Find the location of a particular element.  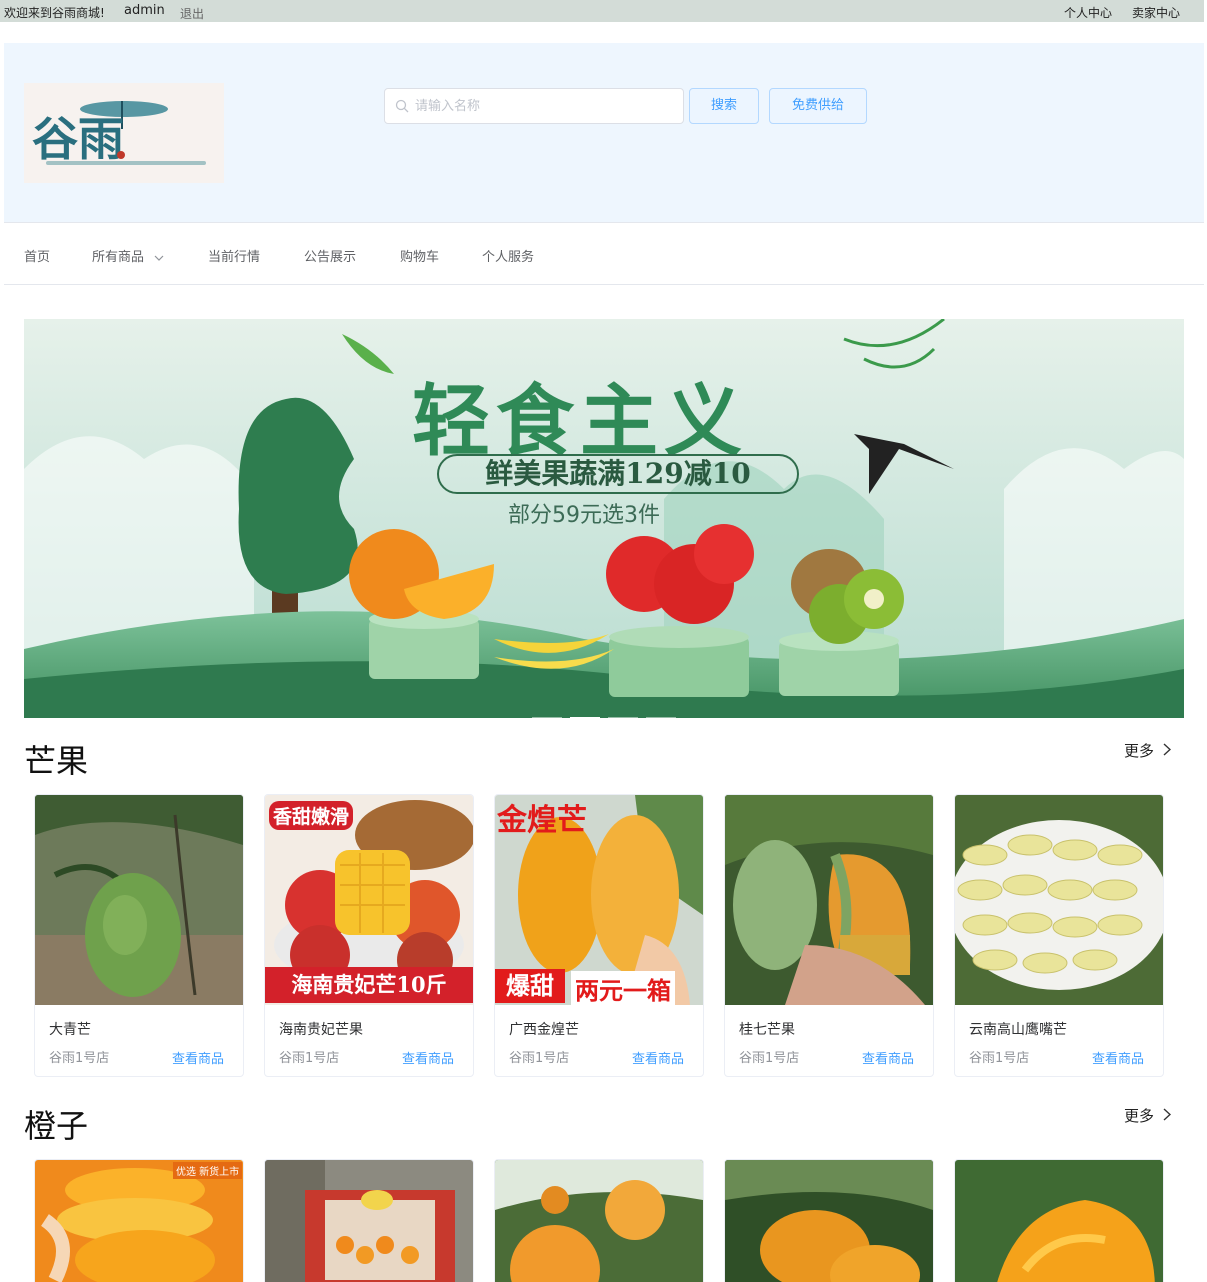

product-card: 优选 新货上市 is located at coordinates (139, 1220).